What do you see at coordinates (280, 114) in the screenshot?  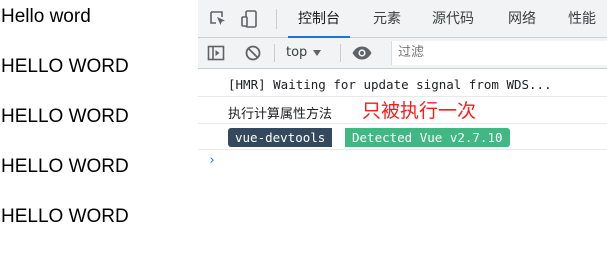 I see `console-message-text: 执行计算属性方法` at bounding box center [280, 114].